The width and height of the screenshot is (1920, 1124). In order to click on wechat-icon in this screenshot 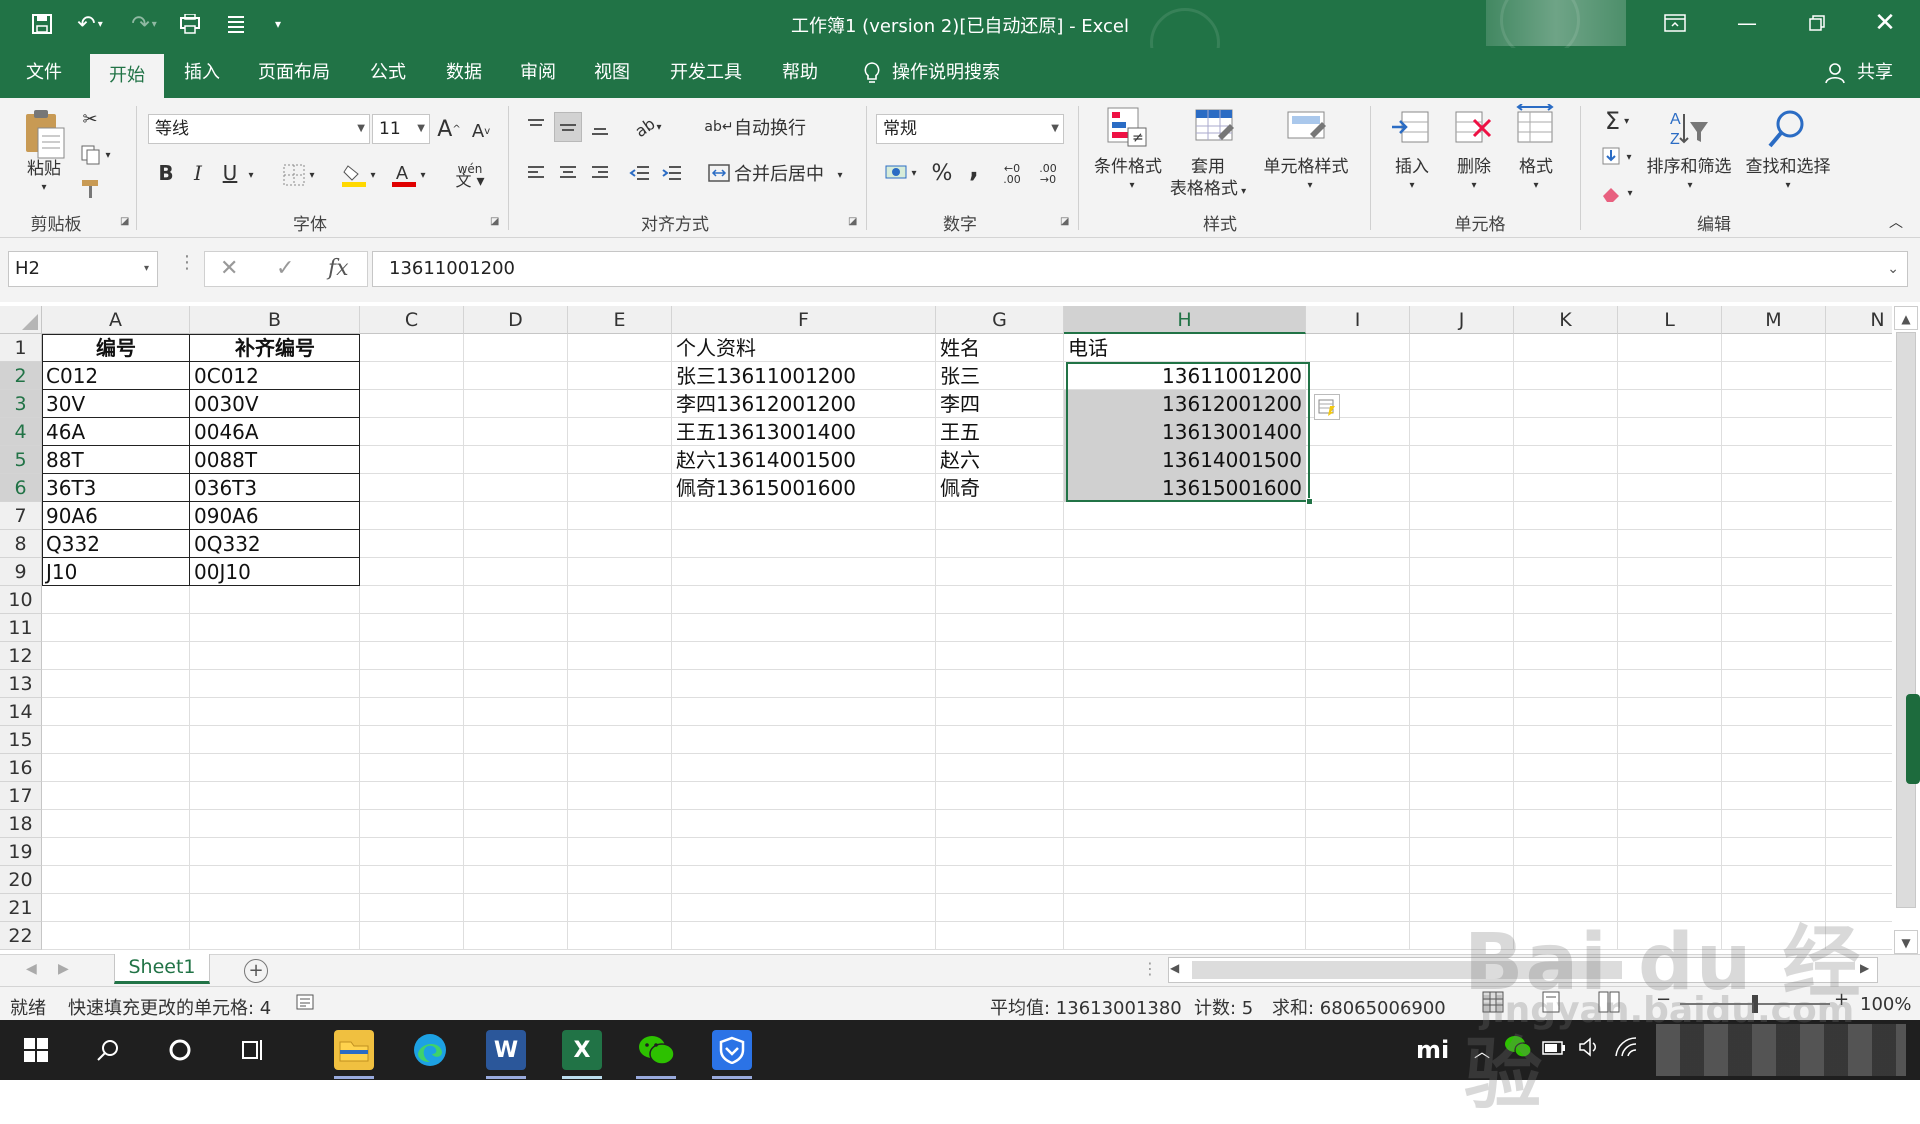, I will do `click(656, 1050)`.